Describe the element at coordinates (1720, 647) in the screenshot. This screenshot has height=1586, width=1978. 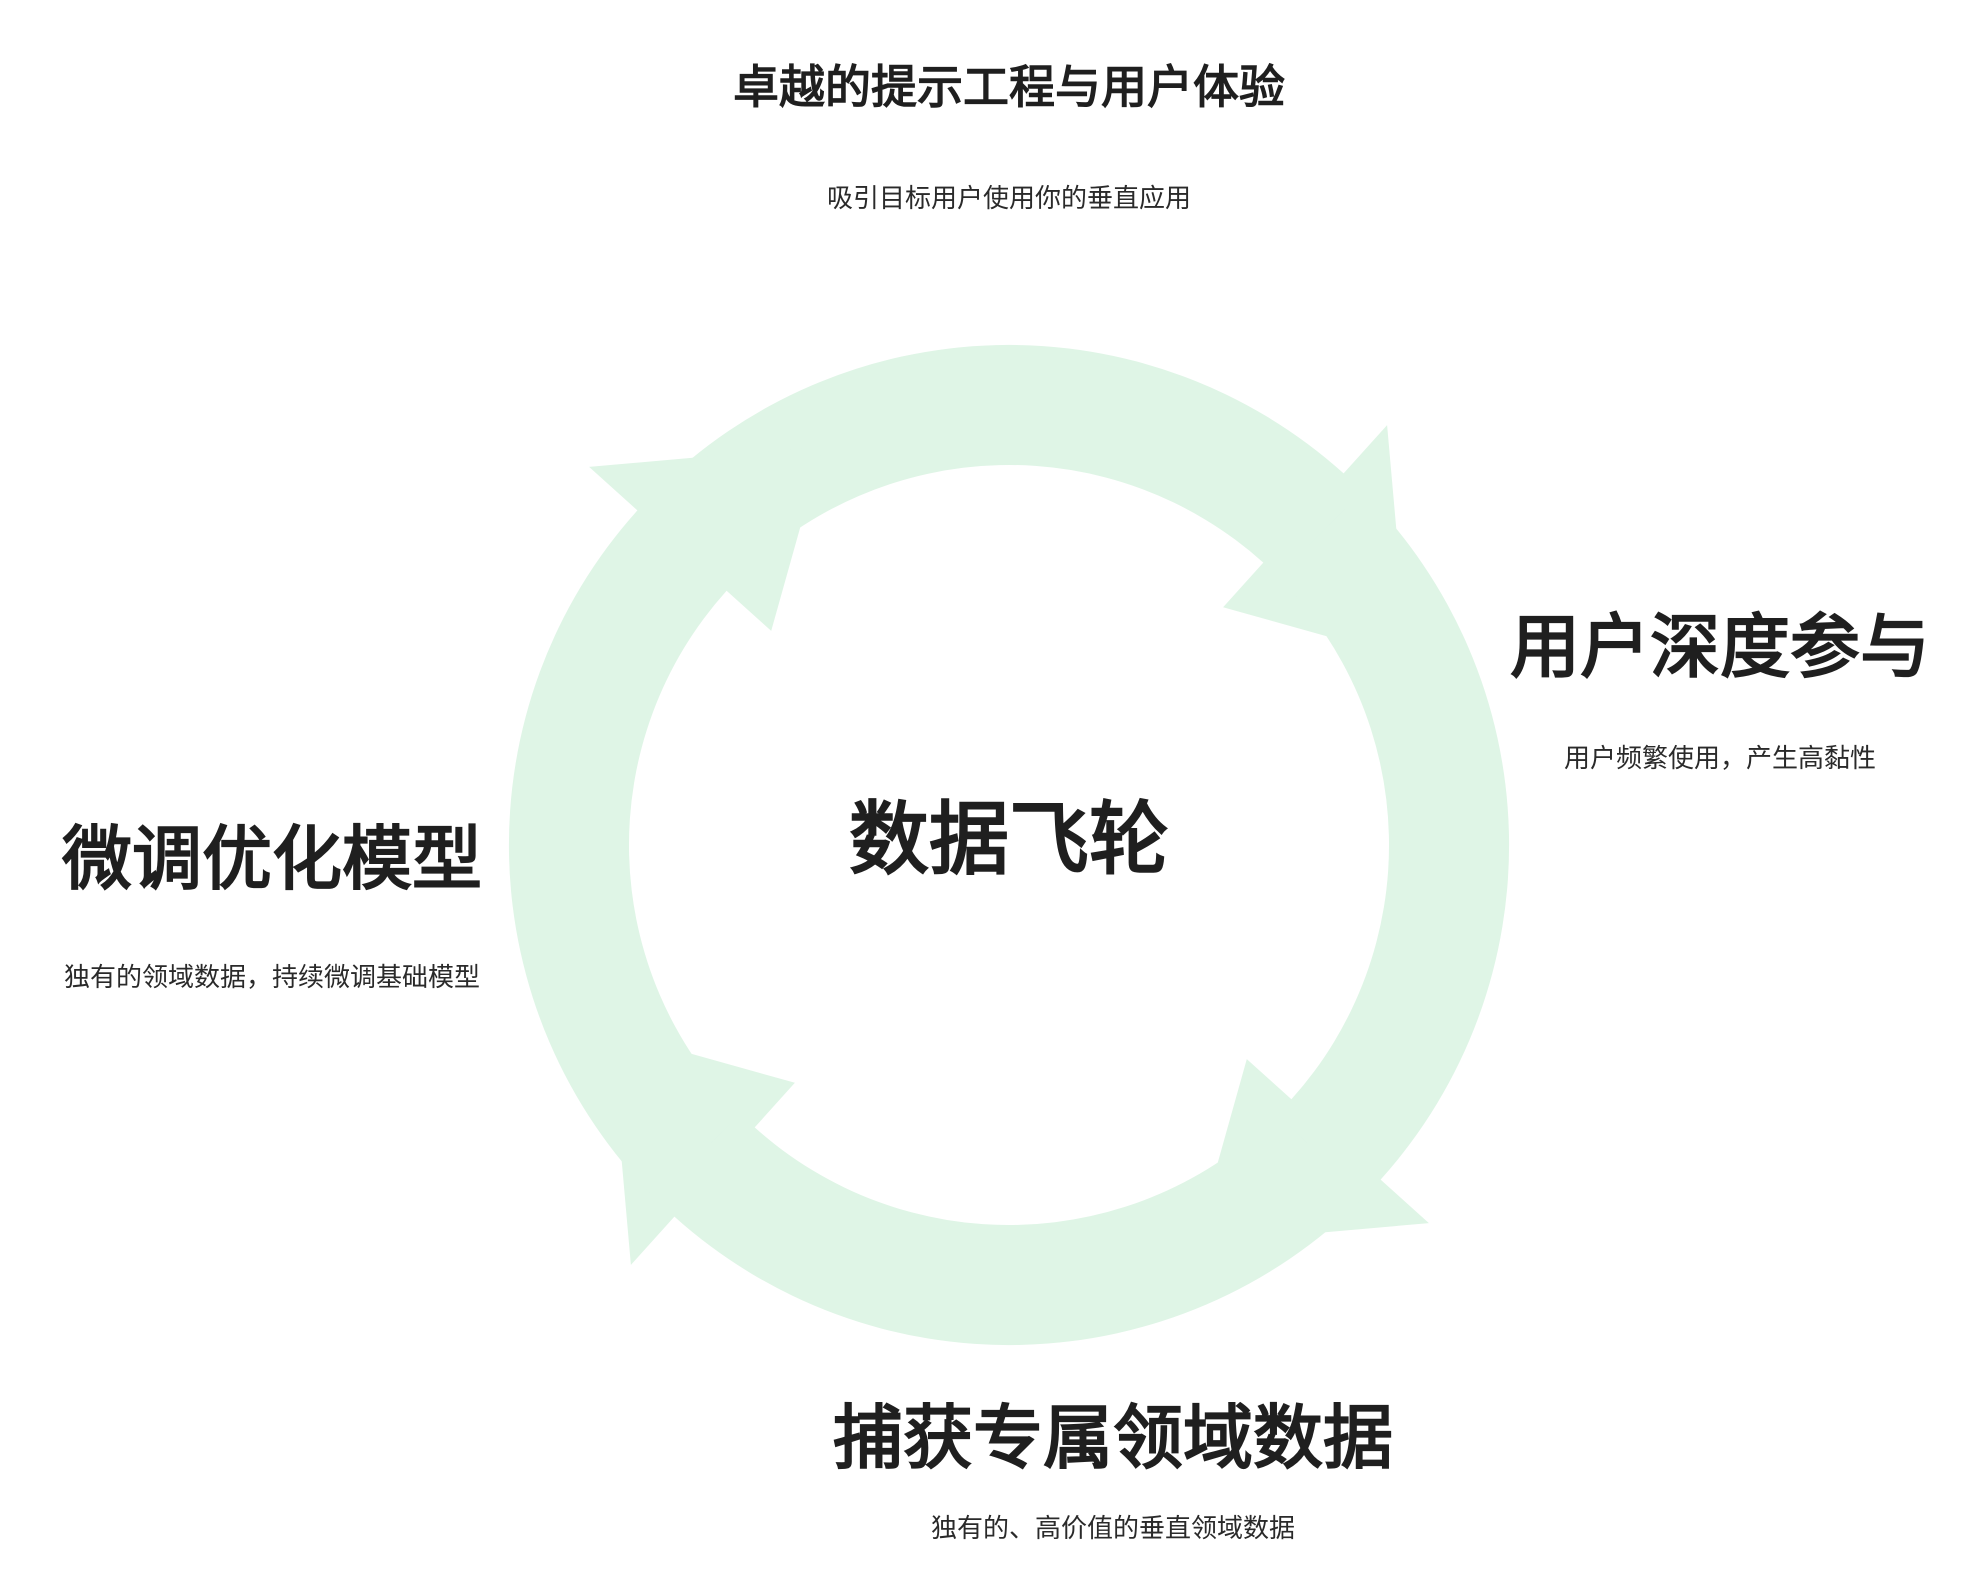
I see `node-title-right: 用户深度参与` at that location.